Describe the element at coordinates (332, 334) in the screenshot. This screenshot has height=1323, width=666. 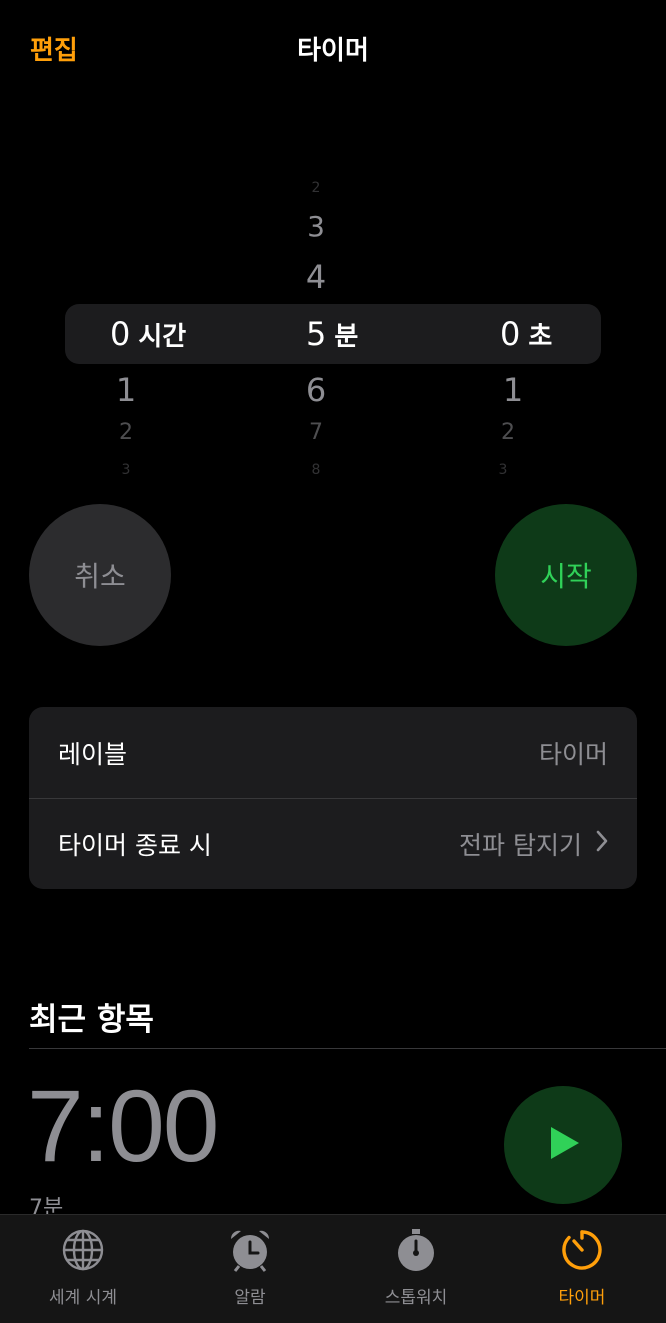
I see `minutes-selected: 5분` at that location.